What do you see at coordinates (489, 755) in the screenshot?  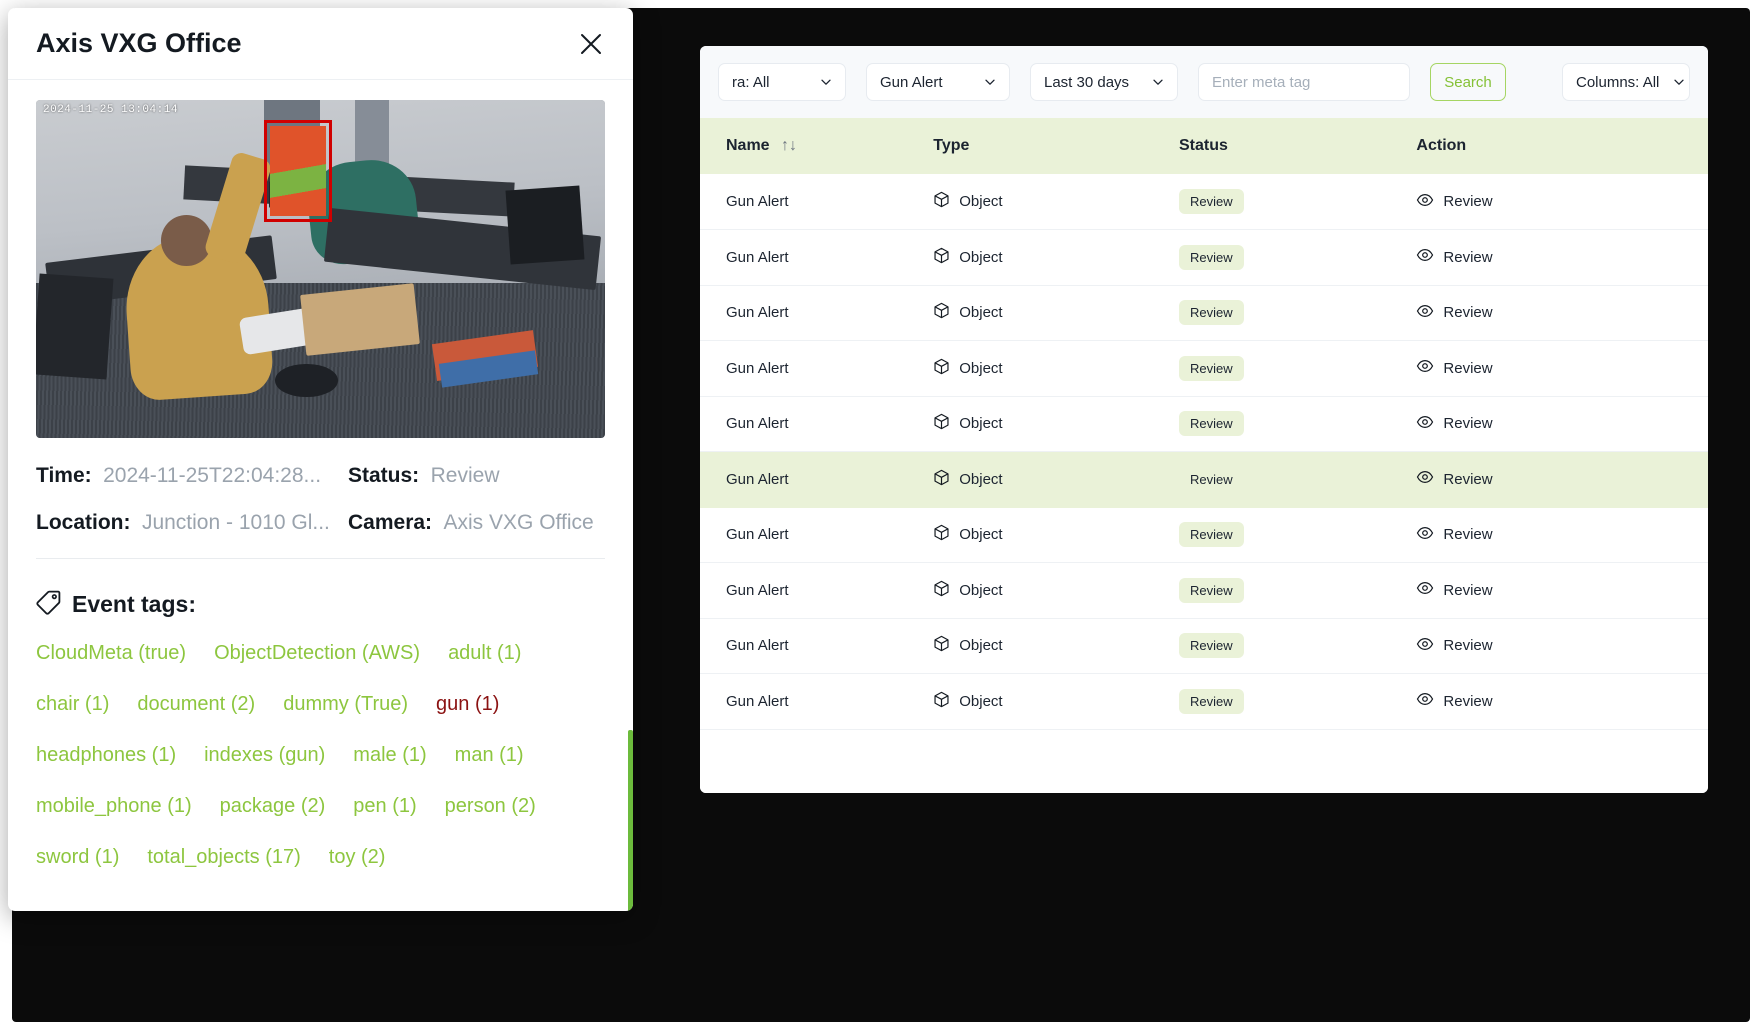 I see `event-tag: man (1)` at bounding box center [489, 755].